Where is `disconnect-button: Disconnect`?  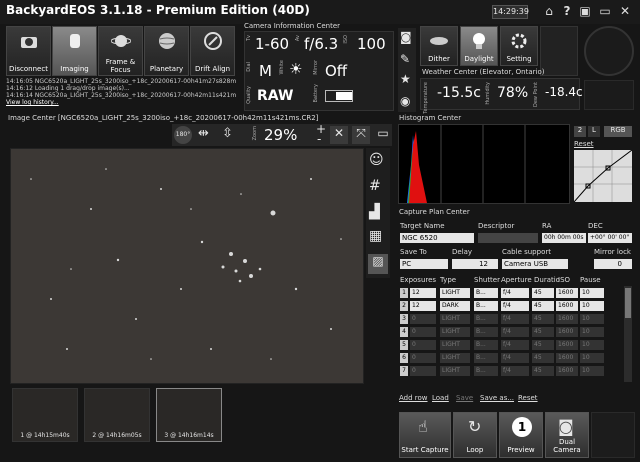
disconnect-button: Disconnect is located at coordinates (28, 51).